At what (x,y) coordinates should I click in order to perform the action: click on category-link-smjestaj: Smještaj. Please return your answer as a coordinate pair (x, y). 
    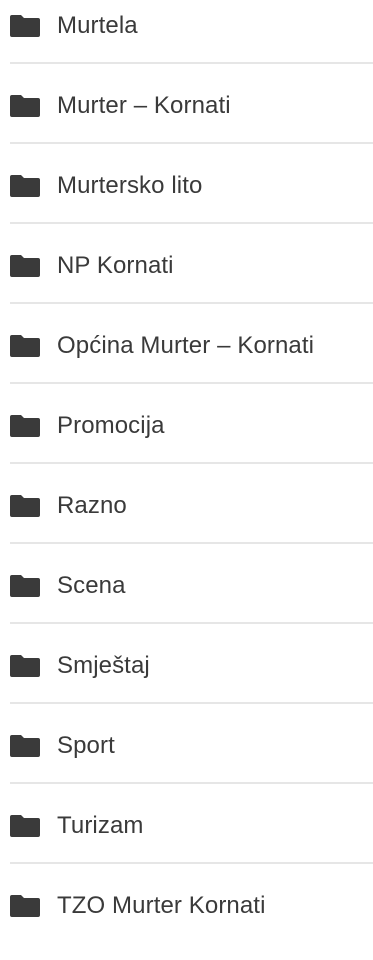
    Looking at the image, I should click on (80, 666).